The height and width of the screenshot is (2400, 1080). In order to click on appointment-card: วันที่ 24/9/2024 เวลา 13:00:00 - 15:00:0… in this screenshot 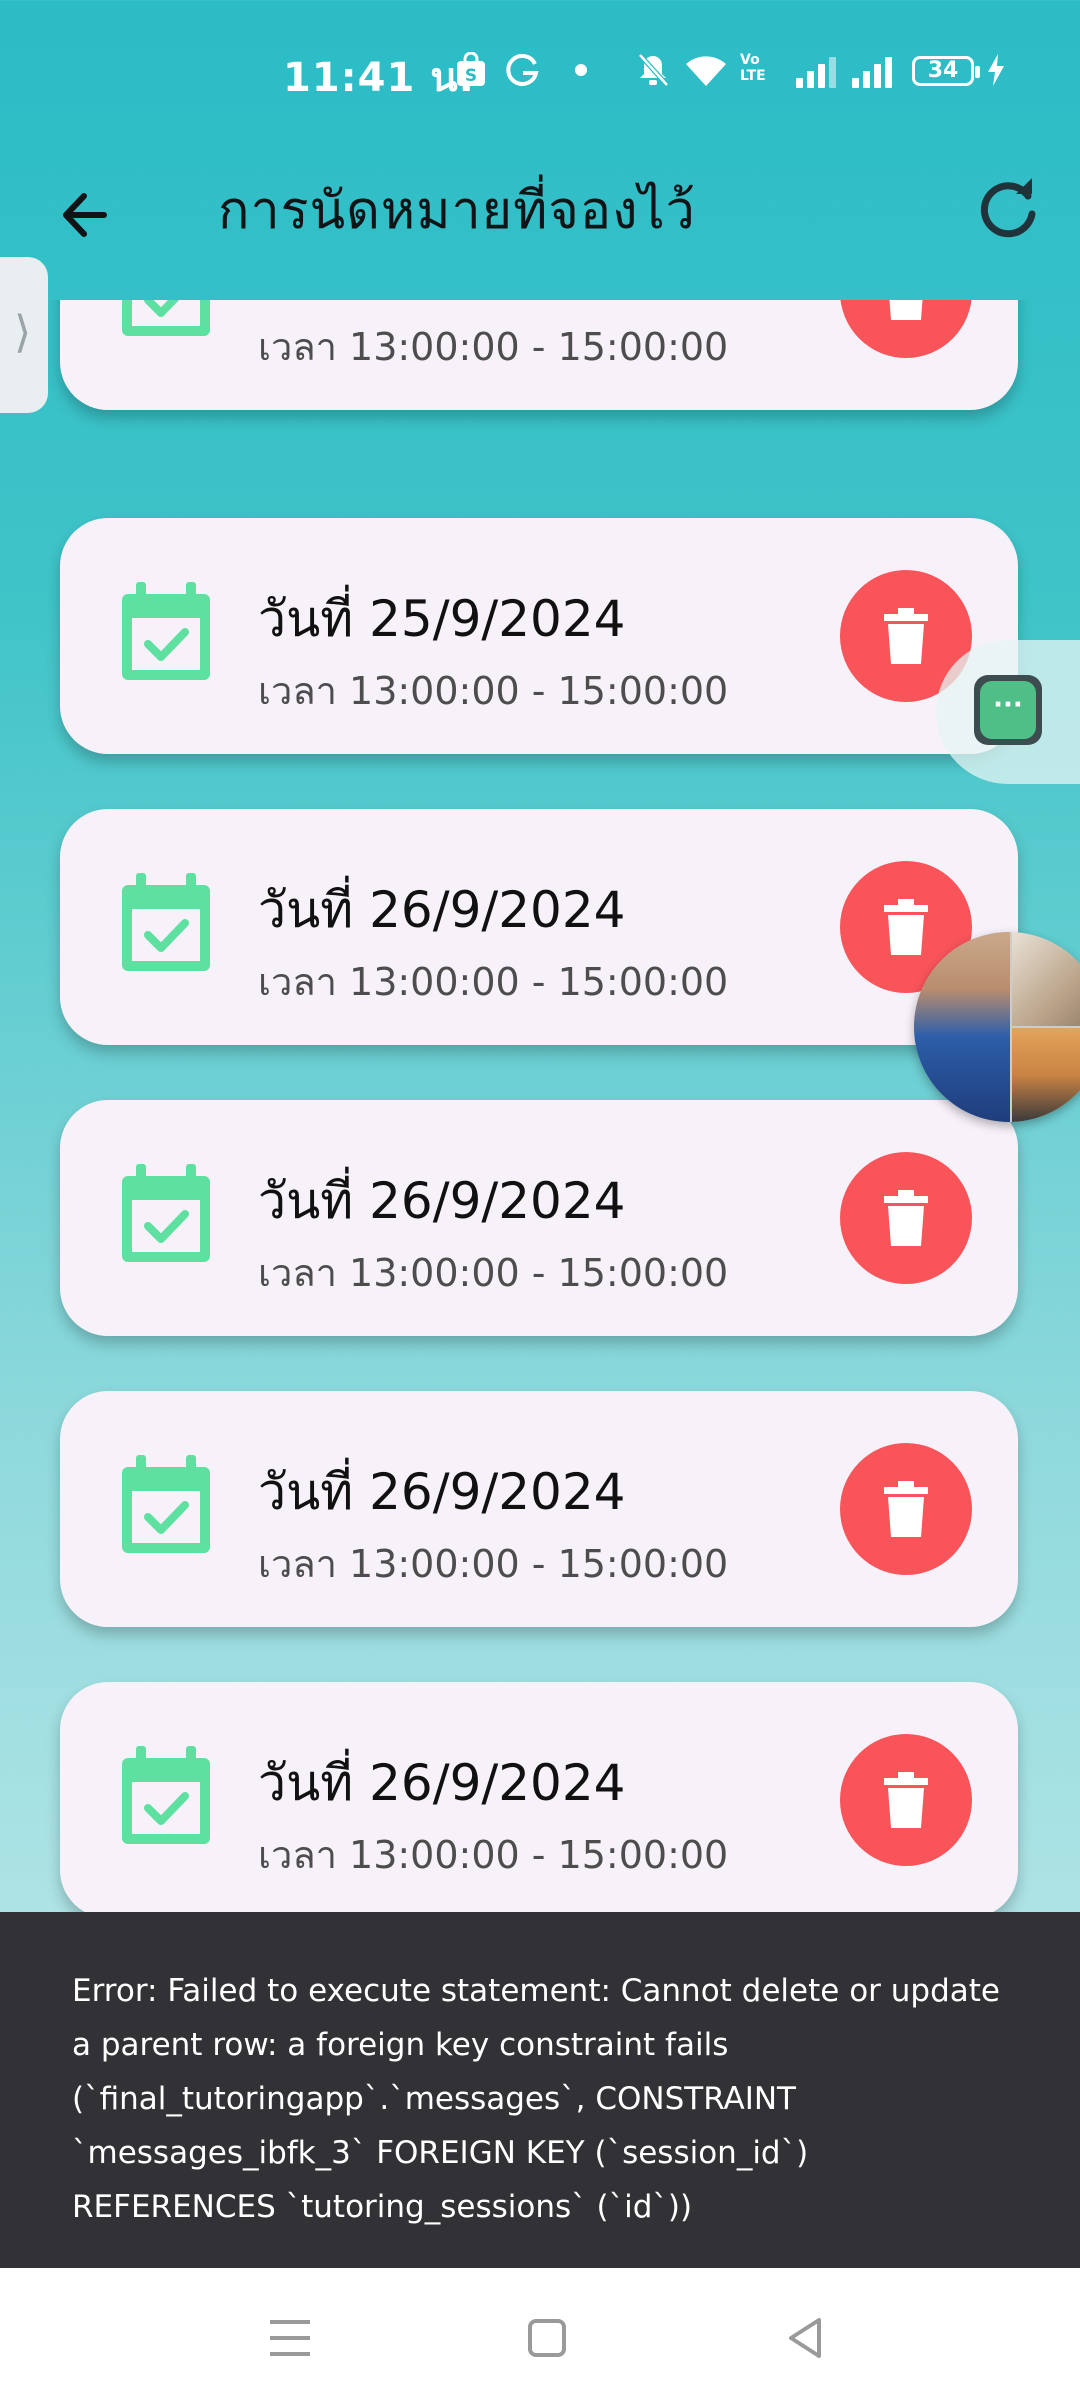, I will do `click(539, 355)`.